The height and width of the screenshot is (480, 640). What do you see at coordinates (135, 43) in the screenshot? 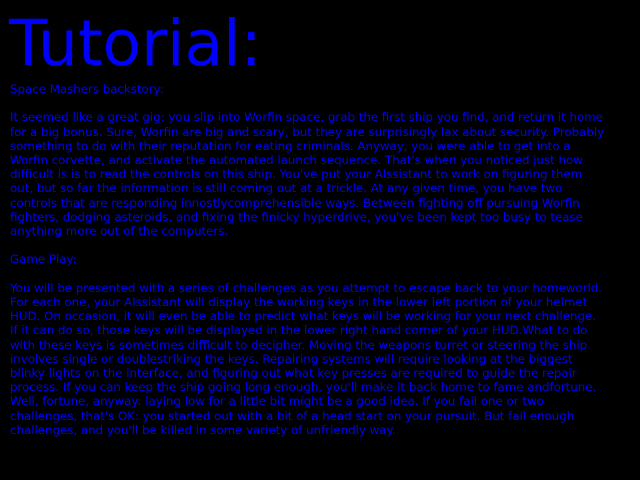
I see `tutorial-title: Tutorial:` at bounding box center [135, 43].